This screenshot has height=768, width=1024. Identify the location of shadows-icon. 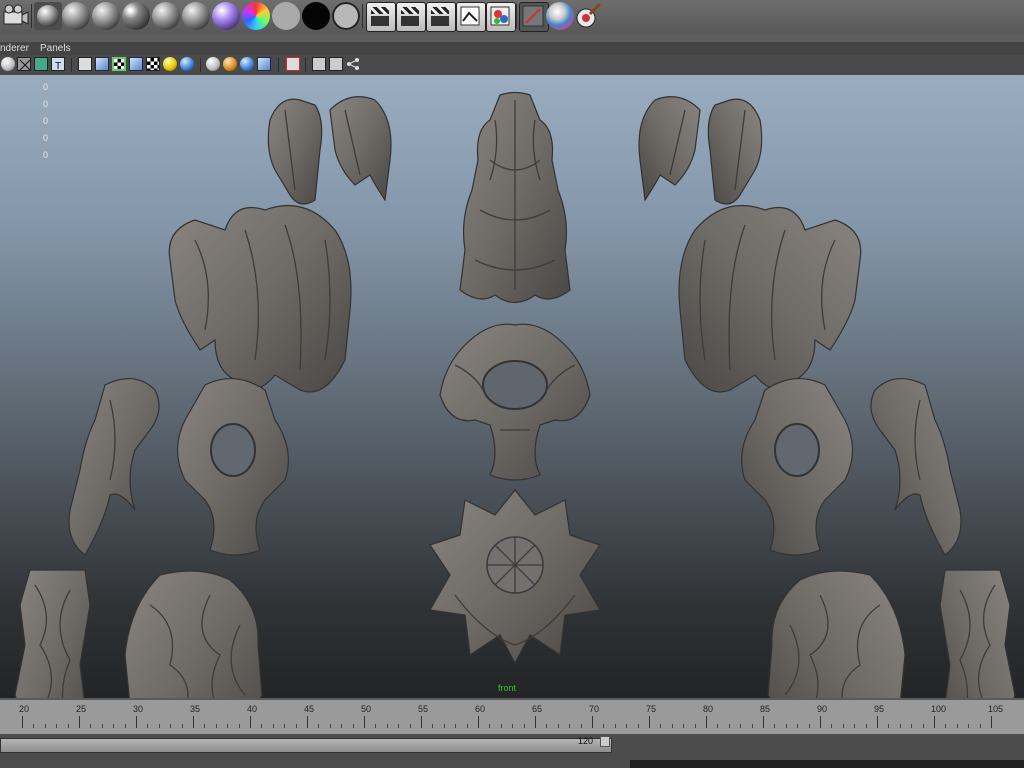
(187, 64).